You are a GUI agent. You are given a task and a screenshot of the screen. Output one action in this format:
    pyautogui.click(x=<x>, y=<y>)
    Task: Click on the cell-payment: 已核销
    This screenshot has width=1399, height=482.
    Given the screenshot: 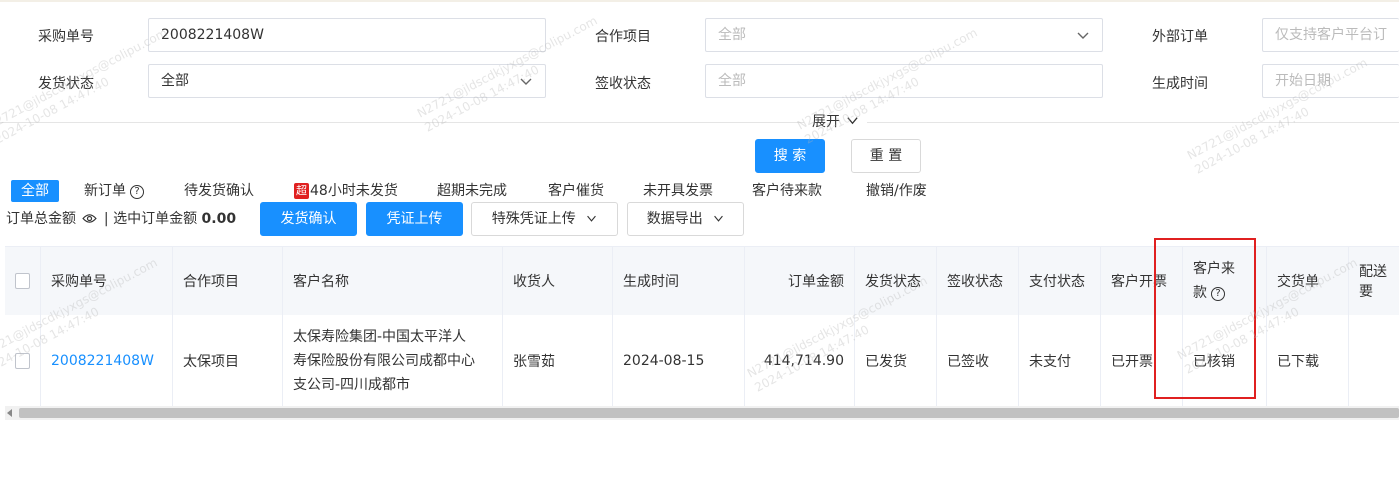 What is the action you would take?
    pyautogui.click(x=1225, y=360)
    